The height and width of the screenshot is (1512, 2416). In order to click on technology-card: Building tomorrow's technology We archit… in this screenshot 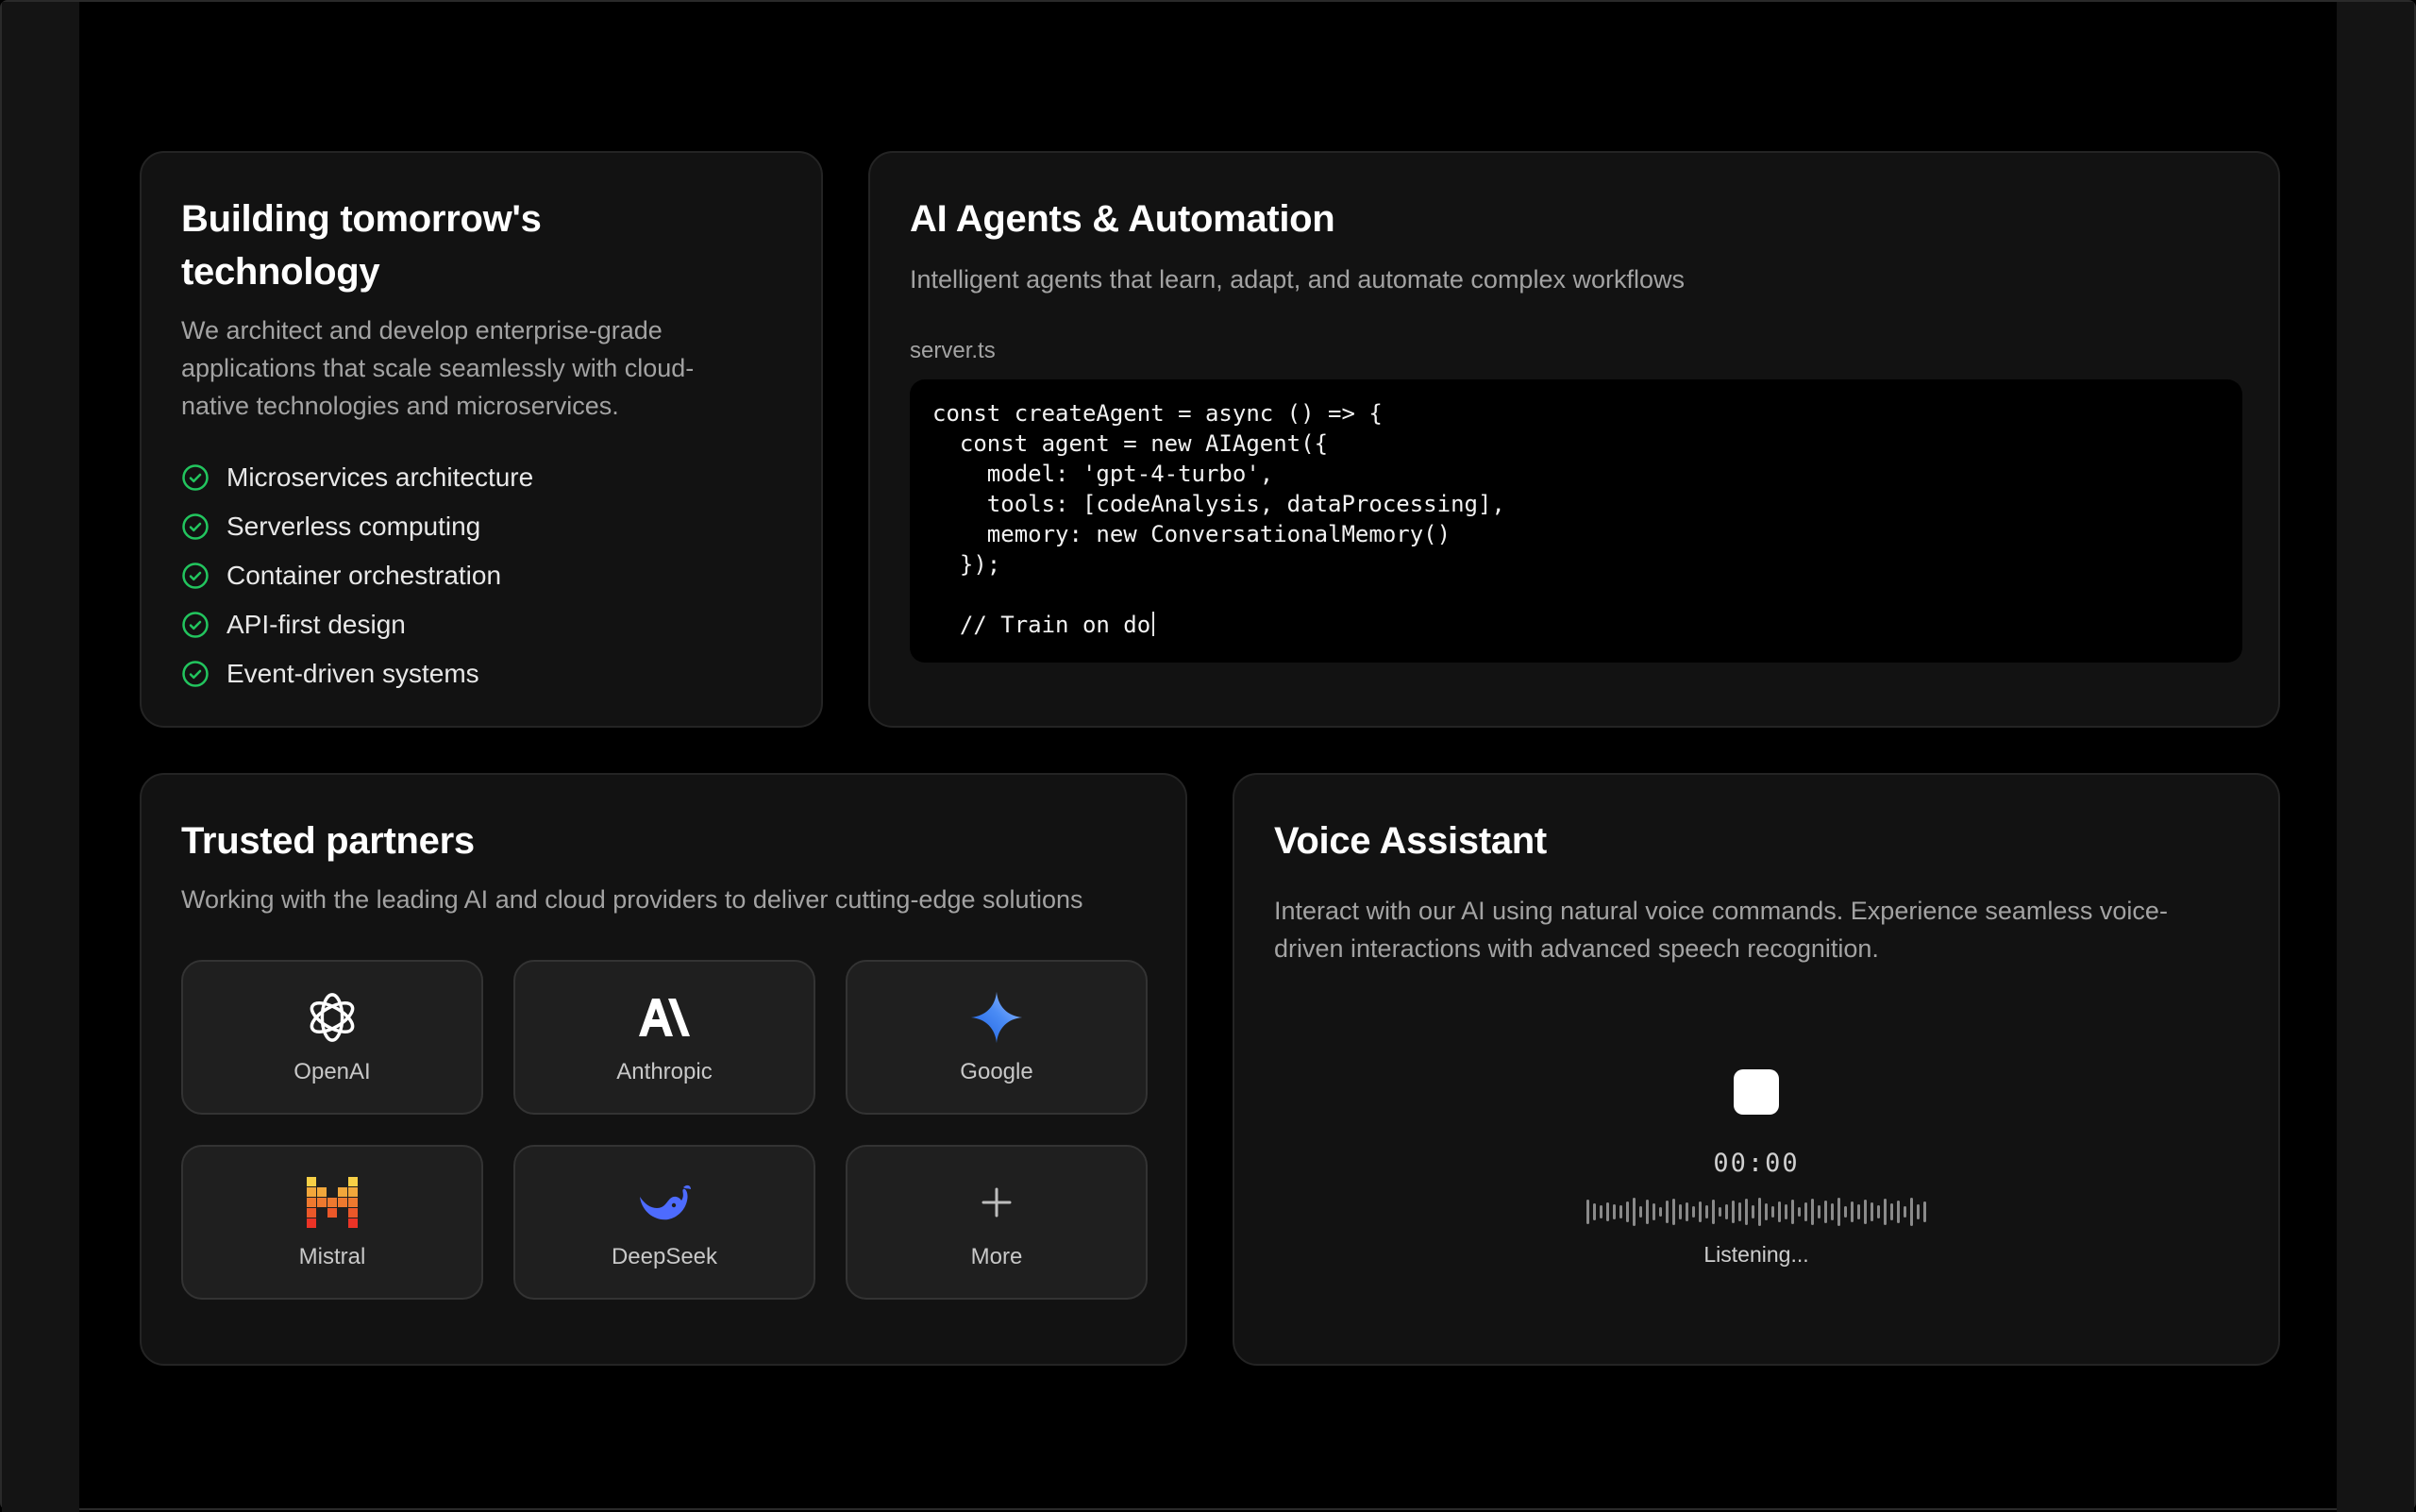, I will do `click(482, 439)`.